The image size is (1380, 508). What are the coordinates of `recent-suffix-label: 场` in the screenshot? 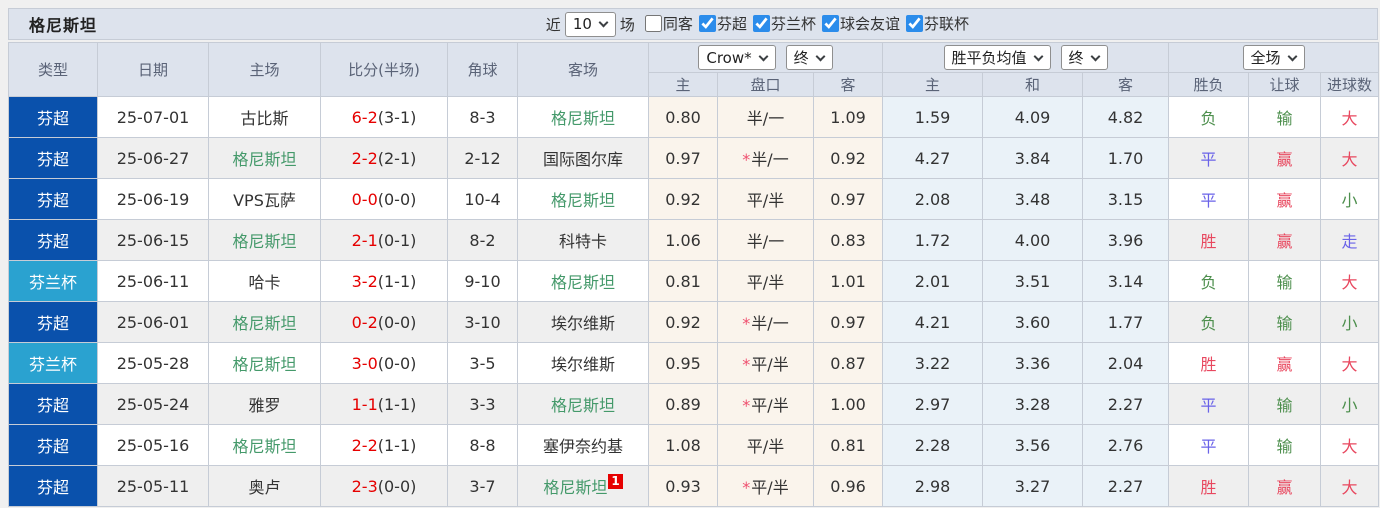 It's located at (627, 24).